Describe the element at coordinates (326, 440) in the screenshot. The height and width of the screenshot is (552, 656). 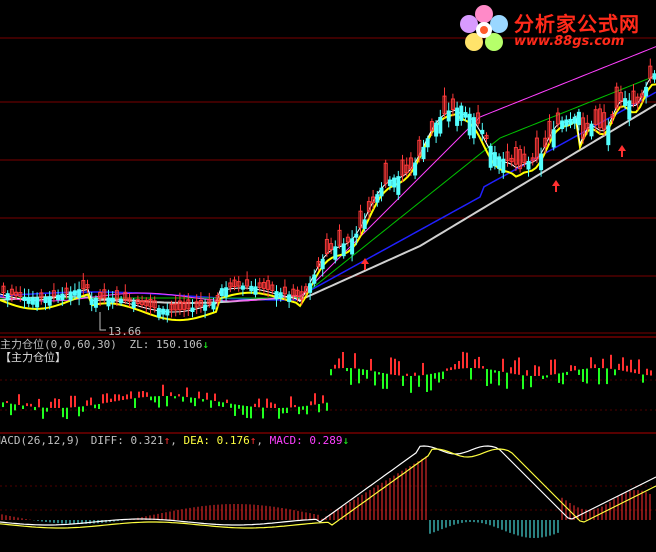
I see `macd-value: 0.289` at that location.